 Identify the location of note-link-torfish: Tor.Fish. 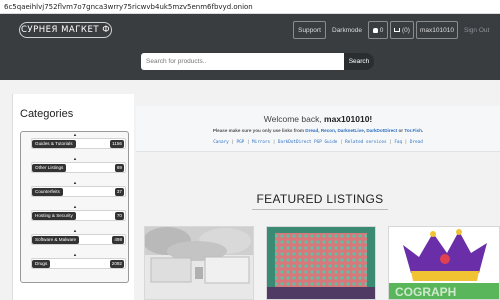
(413, 130).